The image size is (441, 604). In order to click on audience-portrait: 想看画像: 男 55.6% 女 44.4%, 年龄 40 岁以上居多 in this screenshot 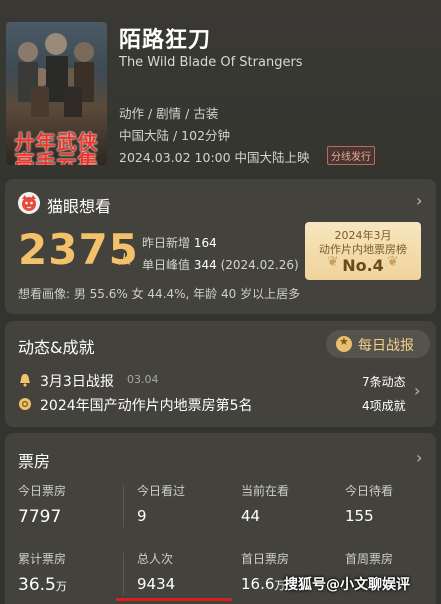, I will do `click(159, 294)`.